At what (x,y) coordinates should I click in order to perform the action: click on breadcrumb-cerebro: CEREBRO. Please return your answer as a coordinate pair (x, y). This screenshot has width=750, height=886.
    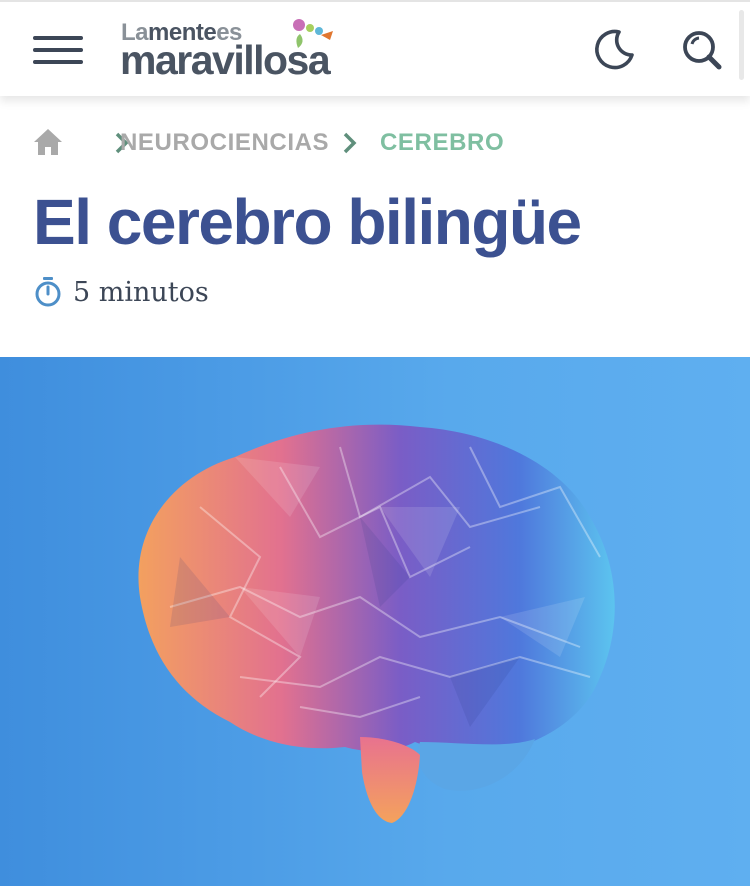
    Looking at the image, I should click on (442, 143).